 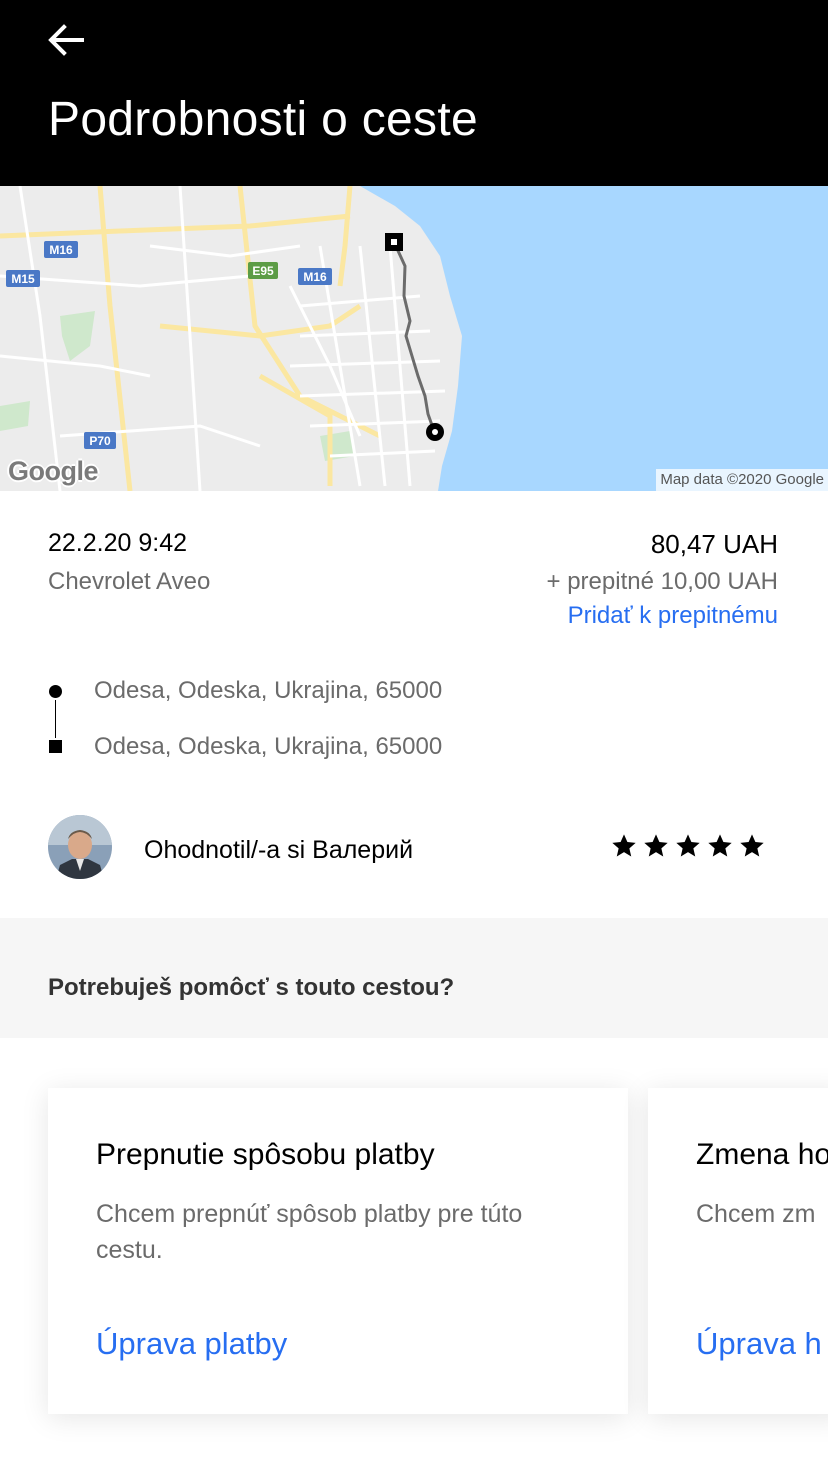 I want to click on trip-fare: 80,47 UAH, so click(x=714, y=544).